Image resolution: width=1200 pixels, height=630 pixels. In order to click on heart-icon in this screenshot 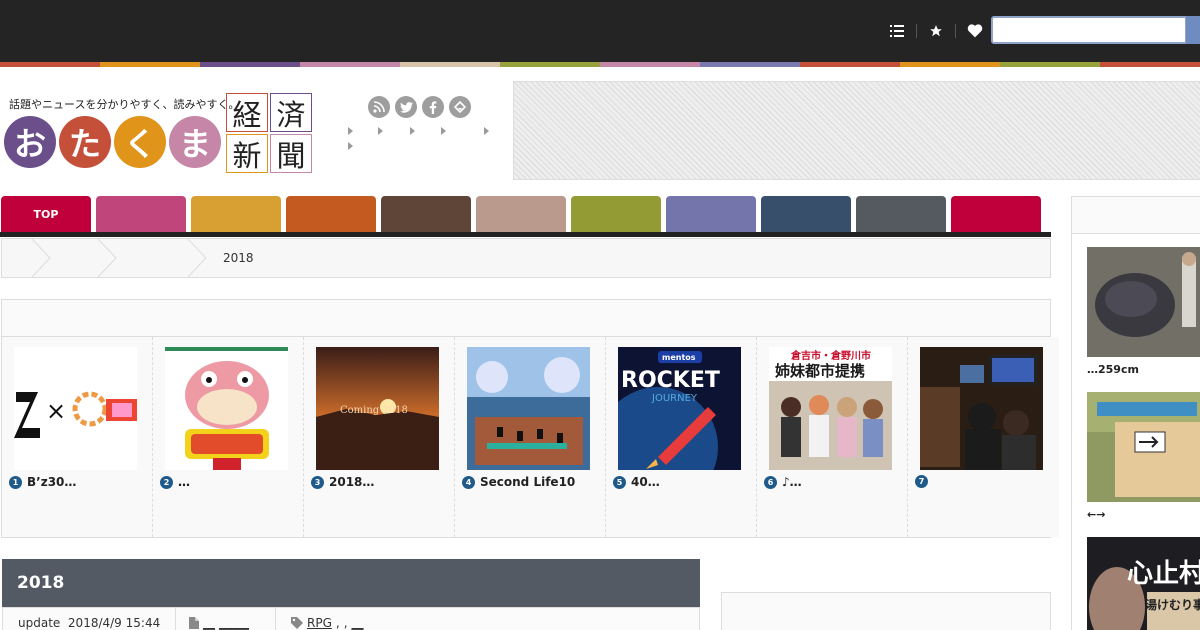, I will do `click(975, 31)`.